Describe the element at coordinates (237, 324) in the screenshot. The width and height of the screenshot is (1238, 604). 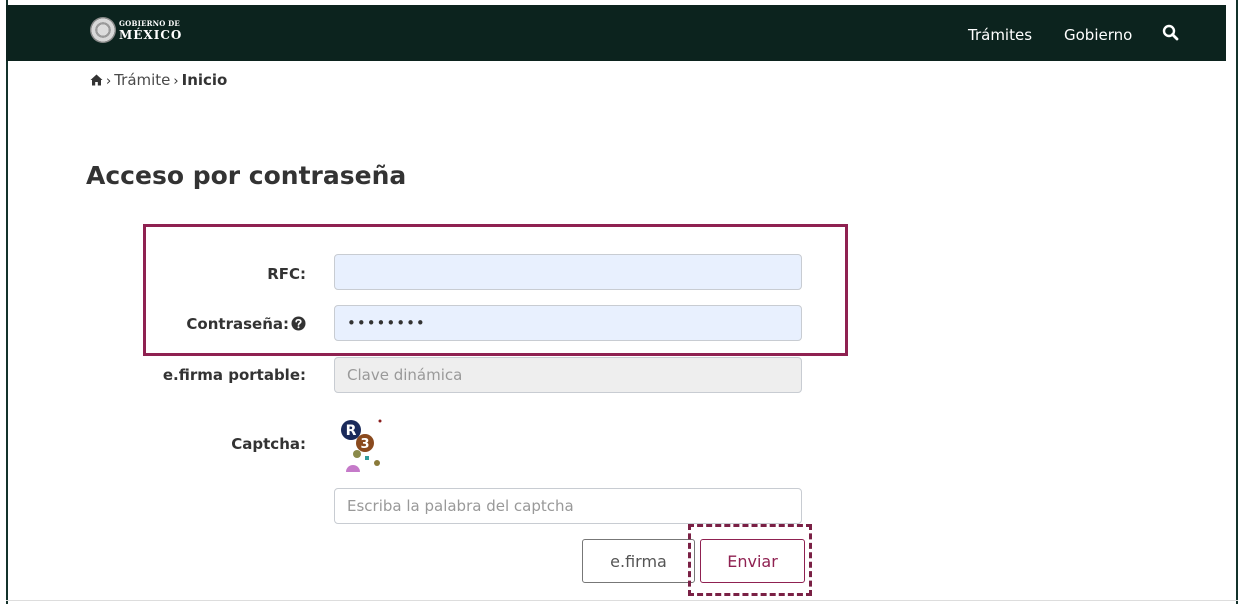
I see `password-label-text: Contraseña:` at that location.